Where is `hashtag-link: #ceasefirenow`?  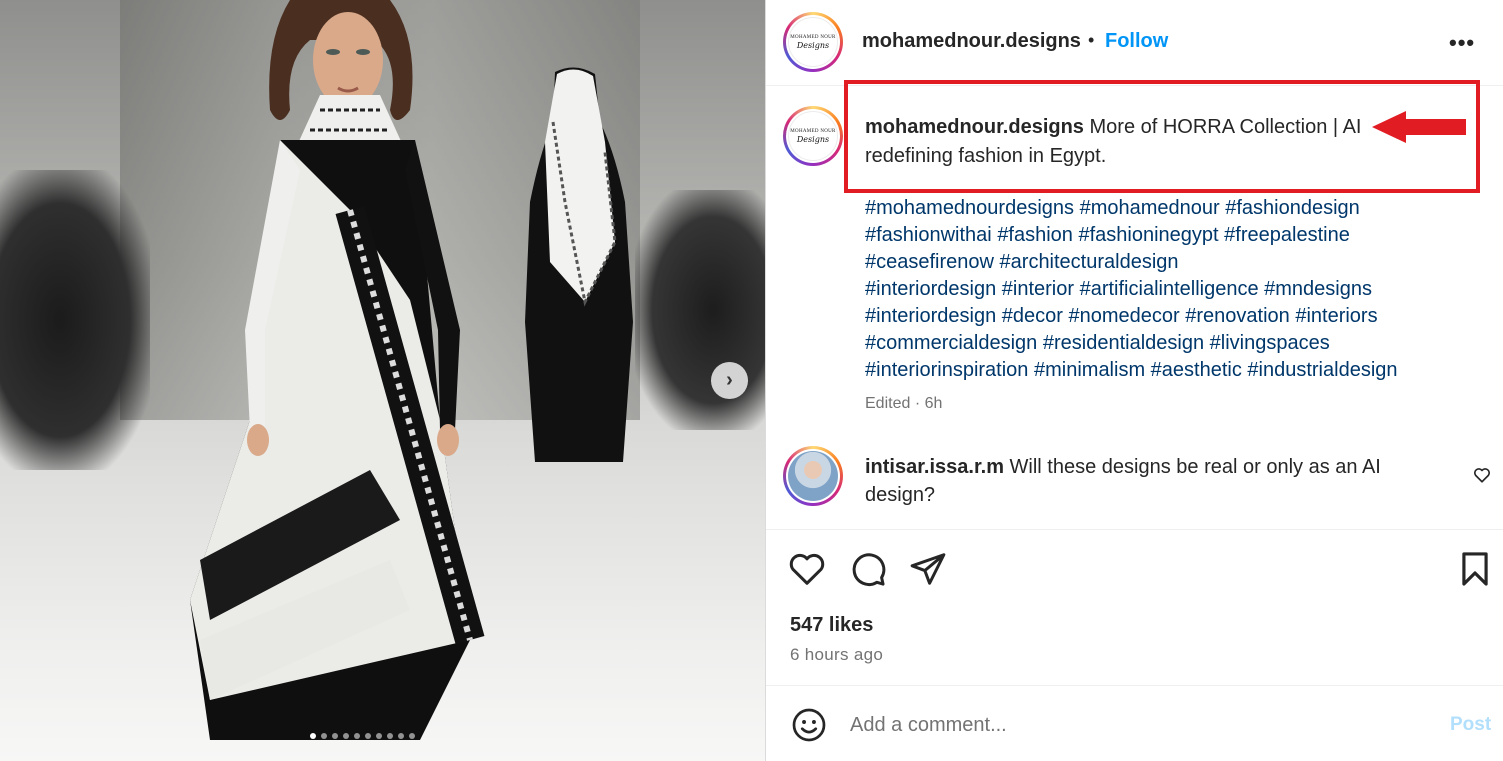 hashtag-link: #ceasefirenow is located at coordinates (929, 262).